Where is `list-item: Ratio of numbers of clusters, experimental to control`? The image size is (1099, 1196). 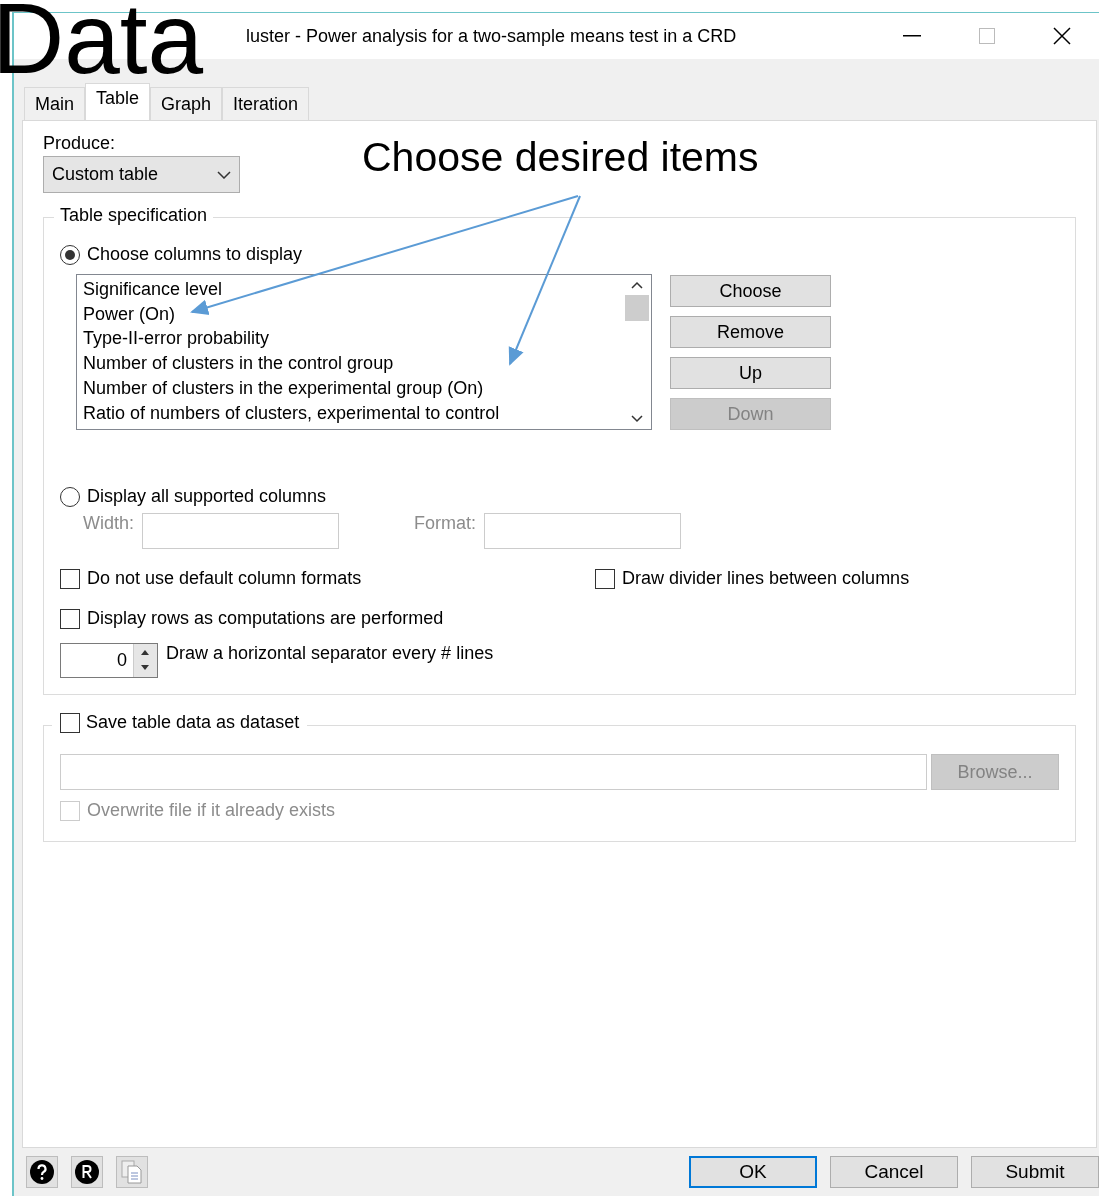
list-item: Ratio of numbers of clusters, experimental to control is located at coordinates (350, 413).